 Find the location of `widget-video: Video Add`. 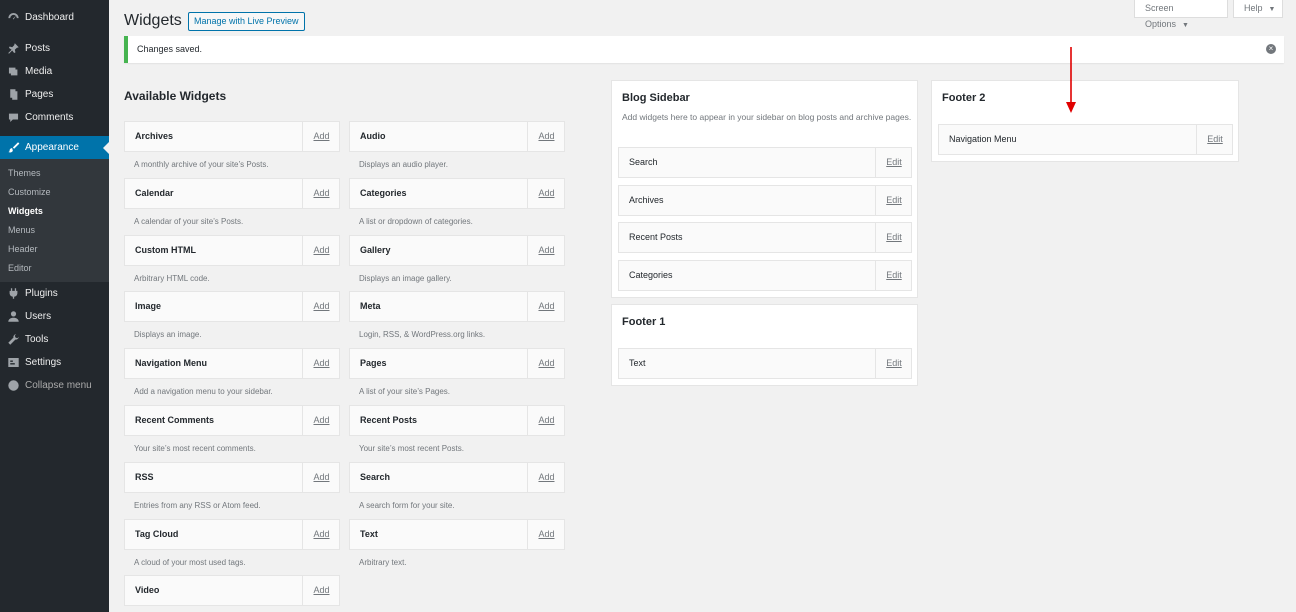

widget-video: Video Add is located at coordinates (232, 591).